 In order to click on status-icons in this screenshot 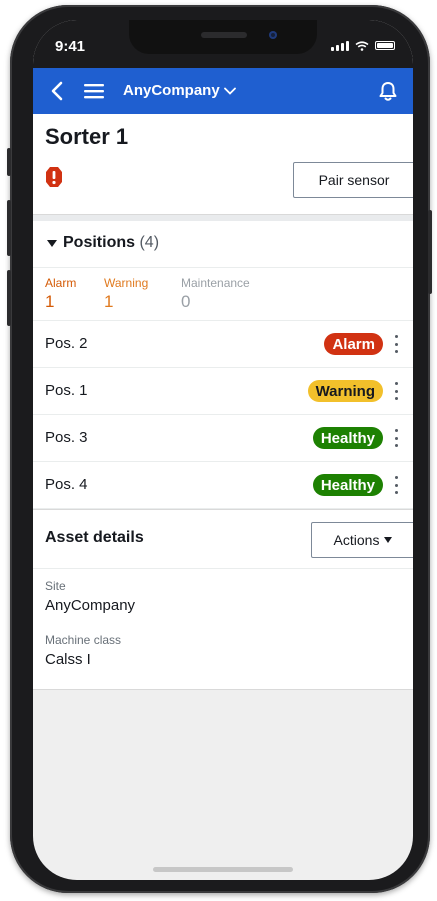, I will do `click(363, 45)`.